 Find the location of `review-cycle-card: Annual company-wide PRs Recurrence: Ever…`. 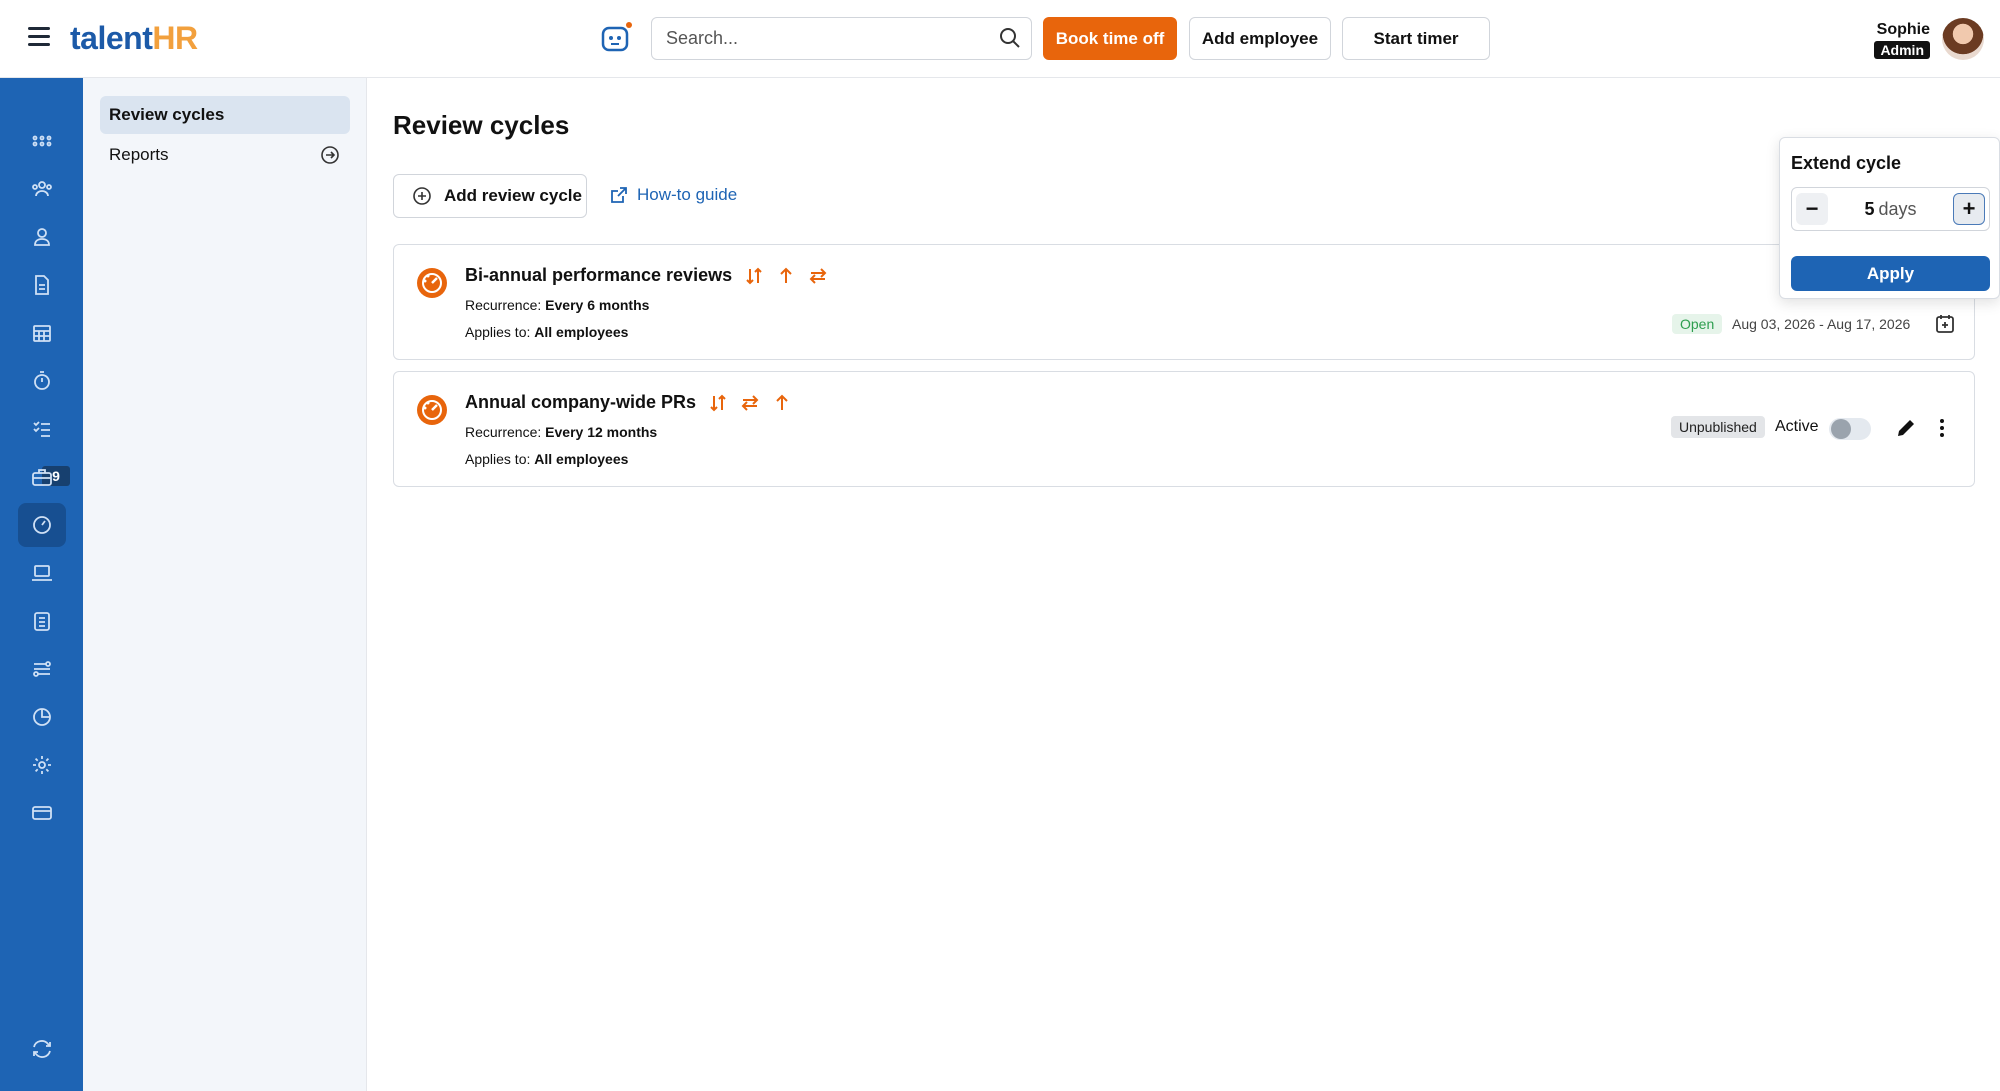

review-cycle-card: Annual company-wide PRs Recurrence: Ever… is located at coordinates (1184, 429).